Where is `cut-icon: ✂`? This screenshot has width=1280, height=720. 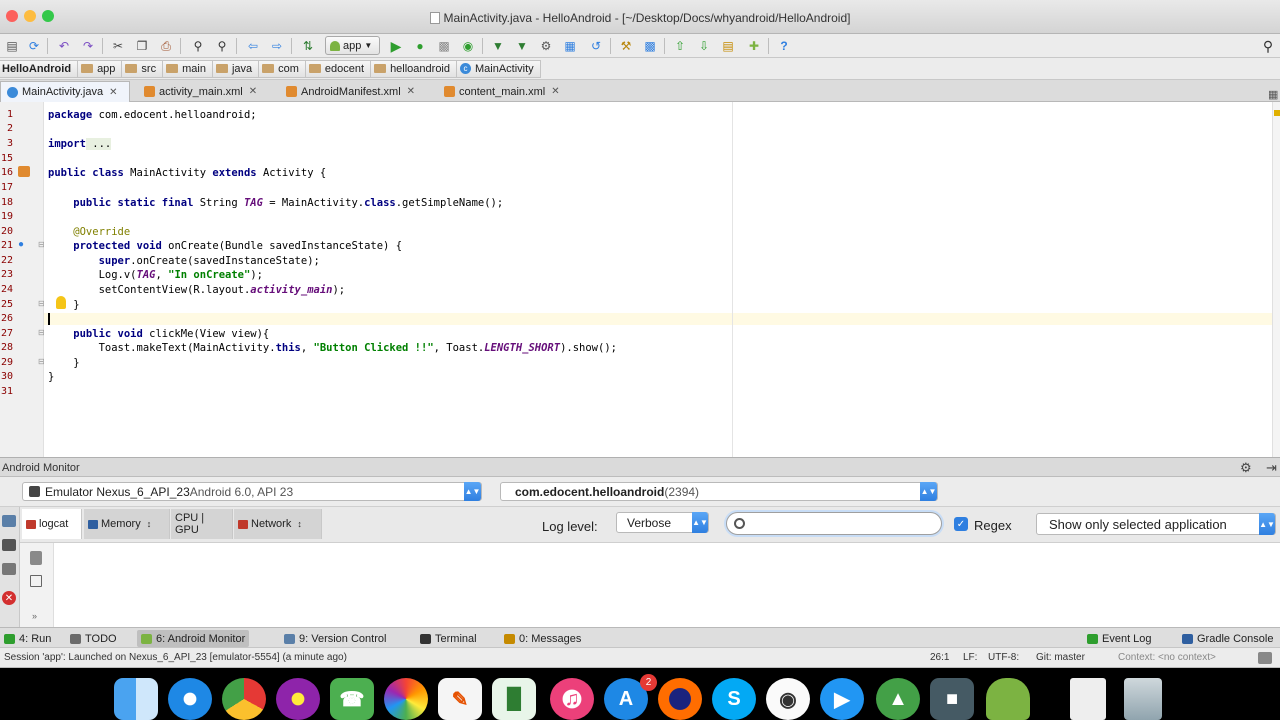
cut-icon: ✂ is located at coordinates (118, 46).